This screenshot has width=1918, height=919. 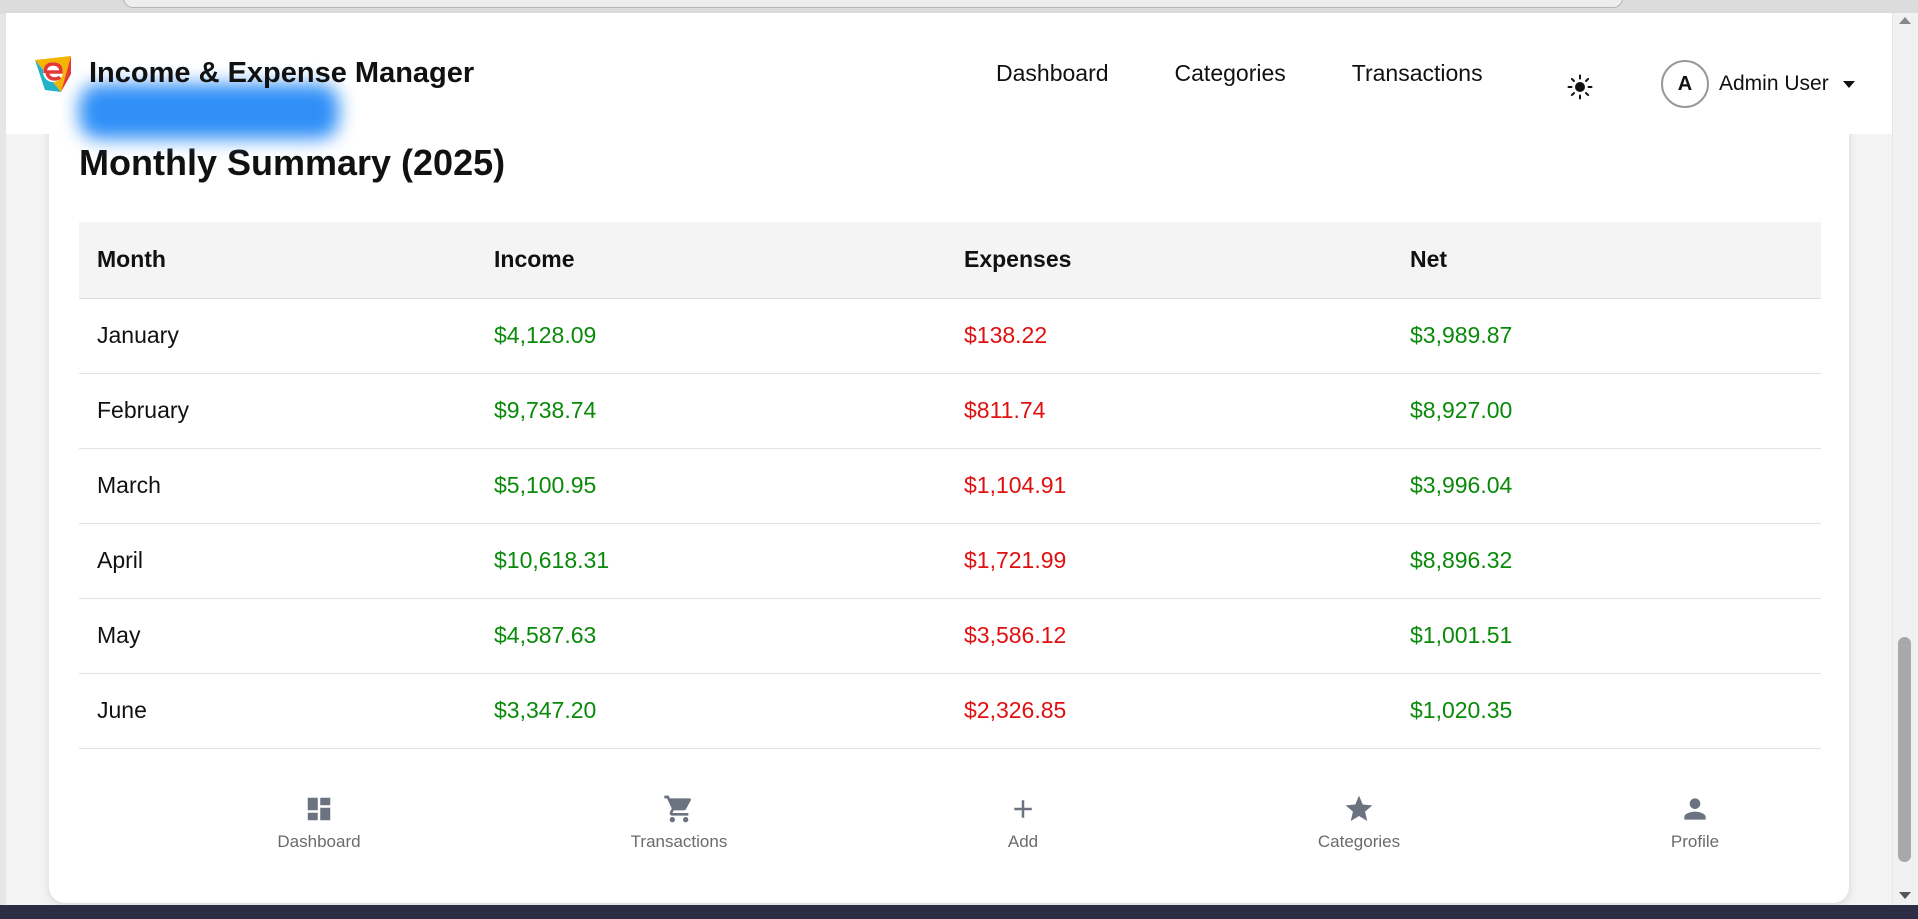 What do you see at coordinates (277, 486) in the screenshot?
I see `cell-month: March` at bounding box center [277, 486].